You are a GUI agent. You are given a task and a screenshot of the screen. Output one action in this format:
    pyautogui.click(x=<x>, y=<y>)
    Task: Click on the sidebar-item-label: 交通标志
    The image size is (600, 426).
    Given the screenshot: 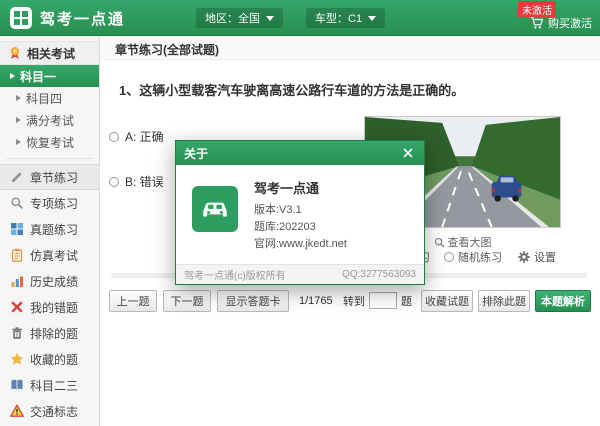 What is the action you would take?
    pyautogui.click(x=54, y=411)
    